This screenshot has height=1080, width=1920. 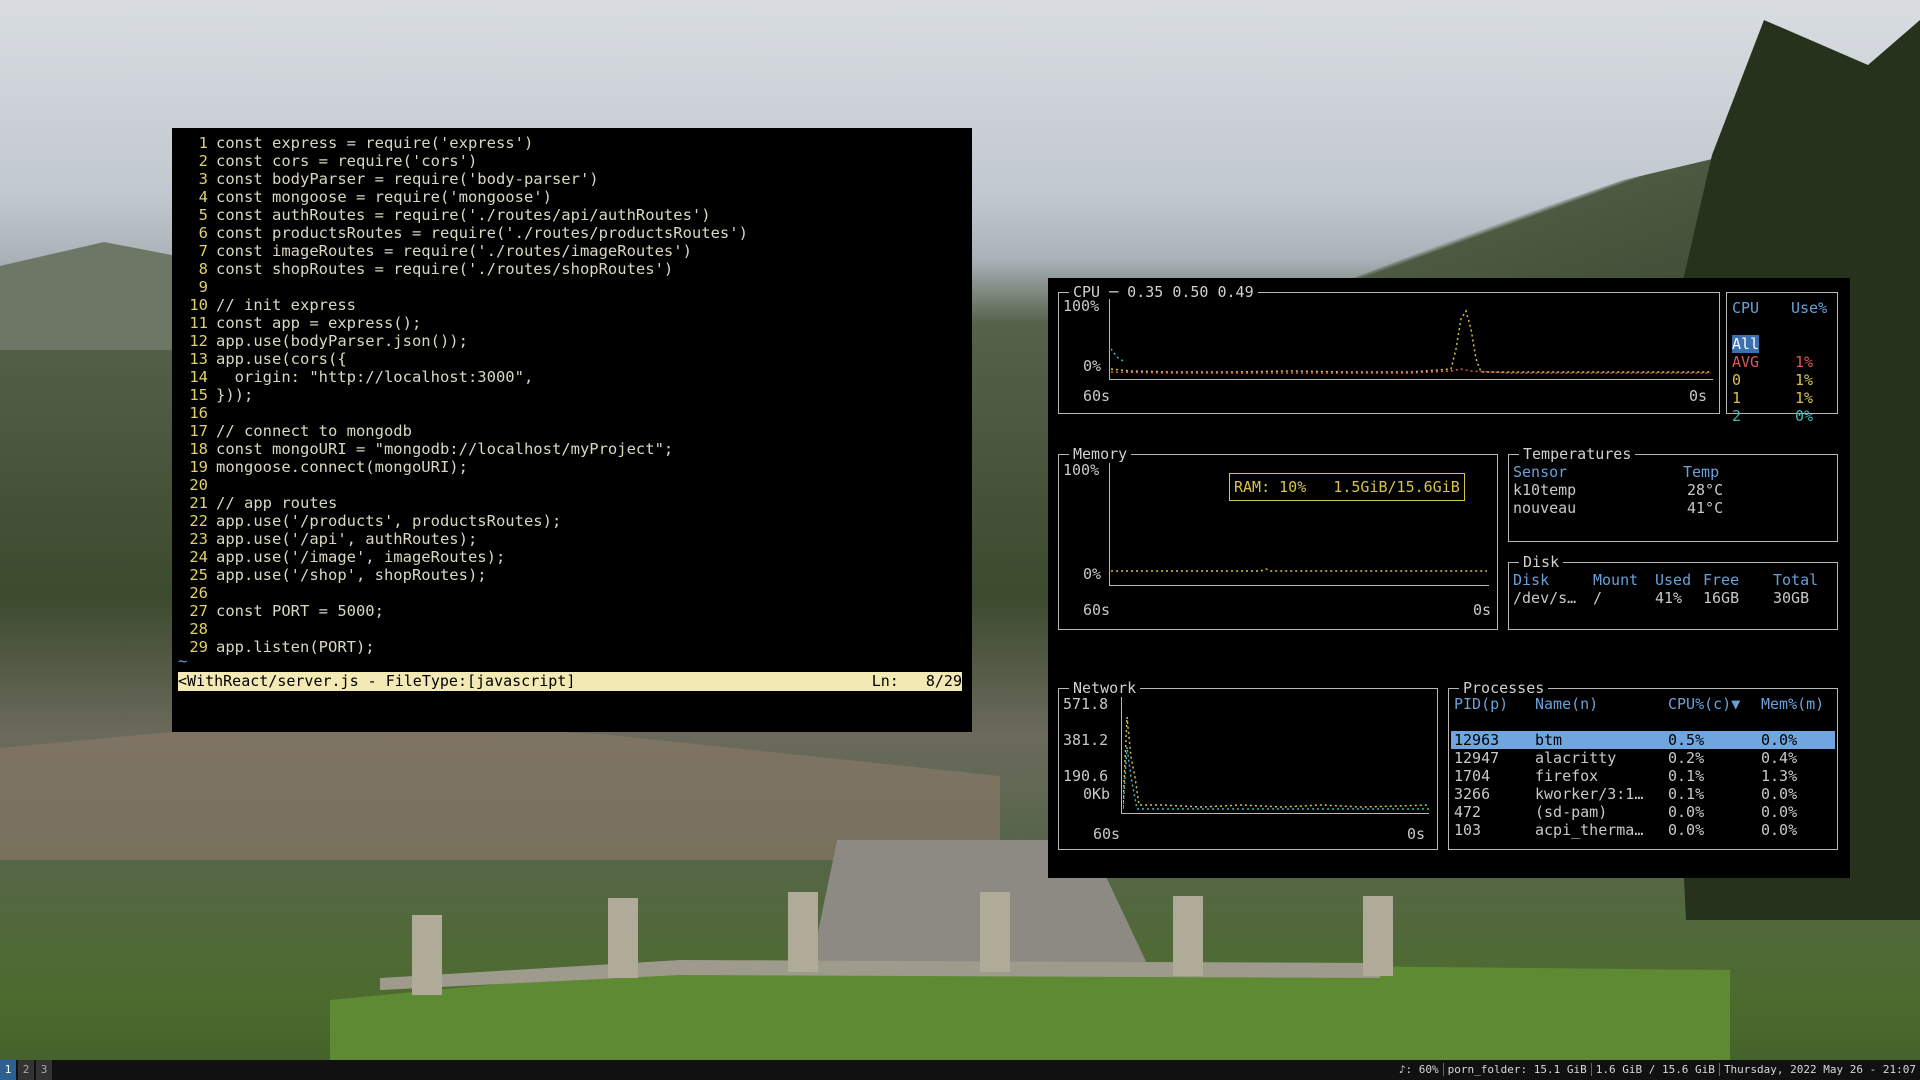 I want to click on code-line: 15}));, so click(x=572, y=395).